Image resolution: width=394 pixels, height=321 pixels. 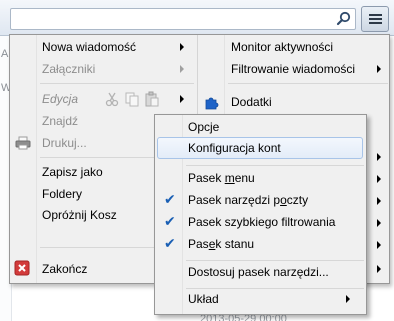 What do you see at coordinates (282, 47) in the screenshot?
I see `menu-item-label: Monitor aktywności` at bounding box center [282, 47].